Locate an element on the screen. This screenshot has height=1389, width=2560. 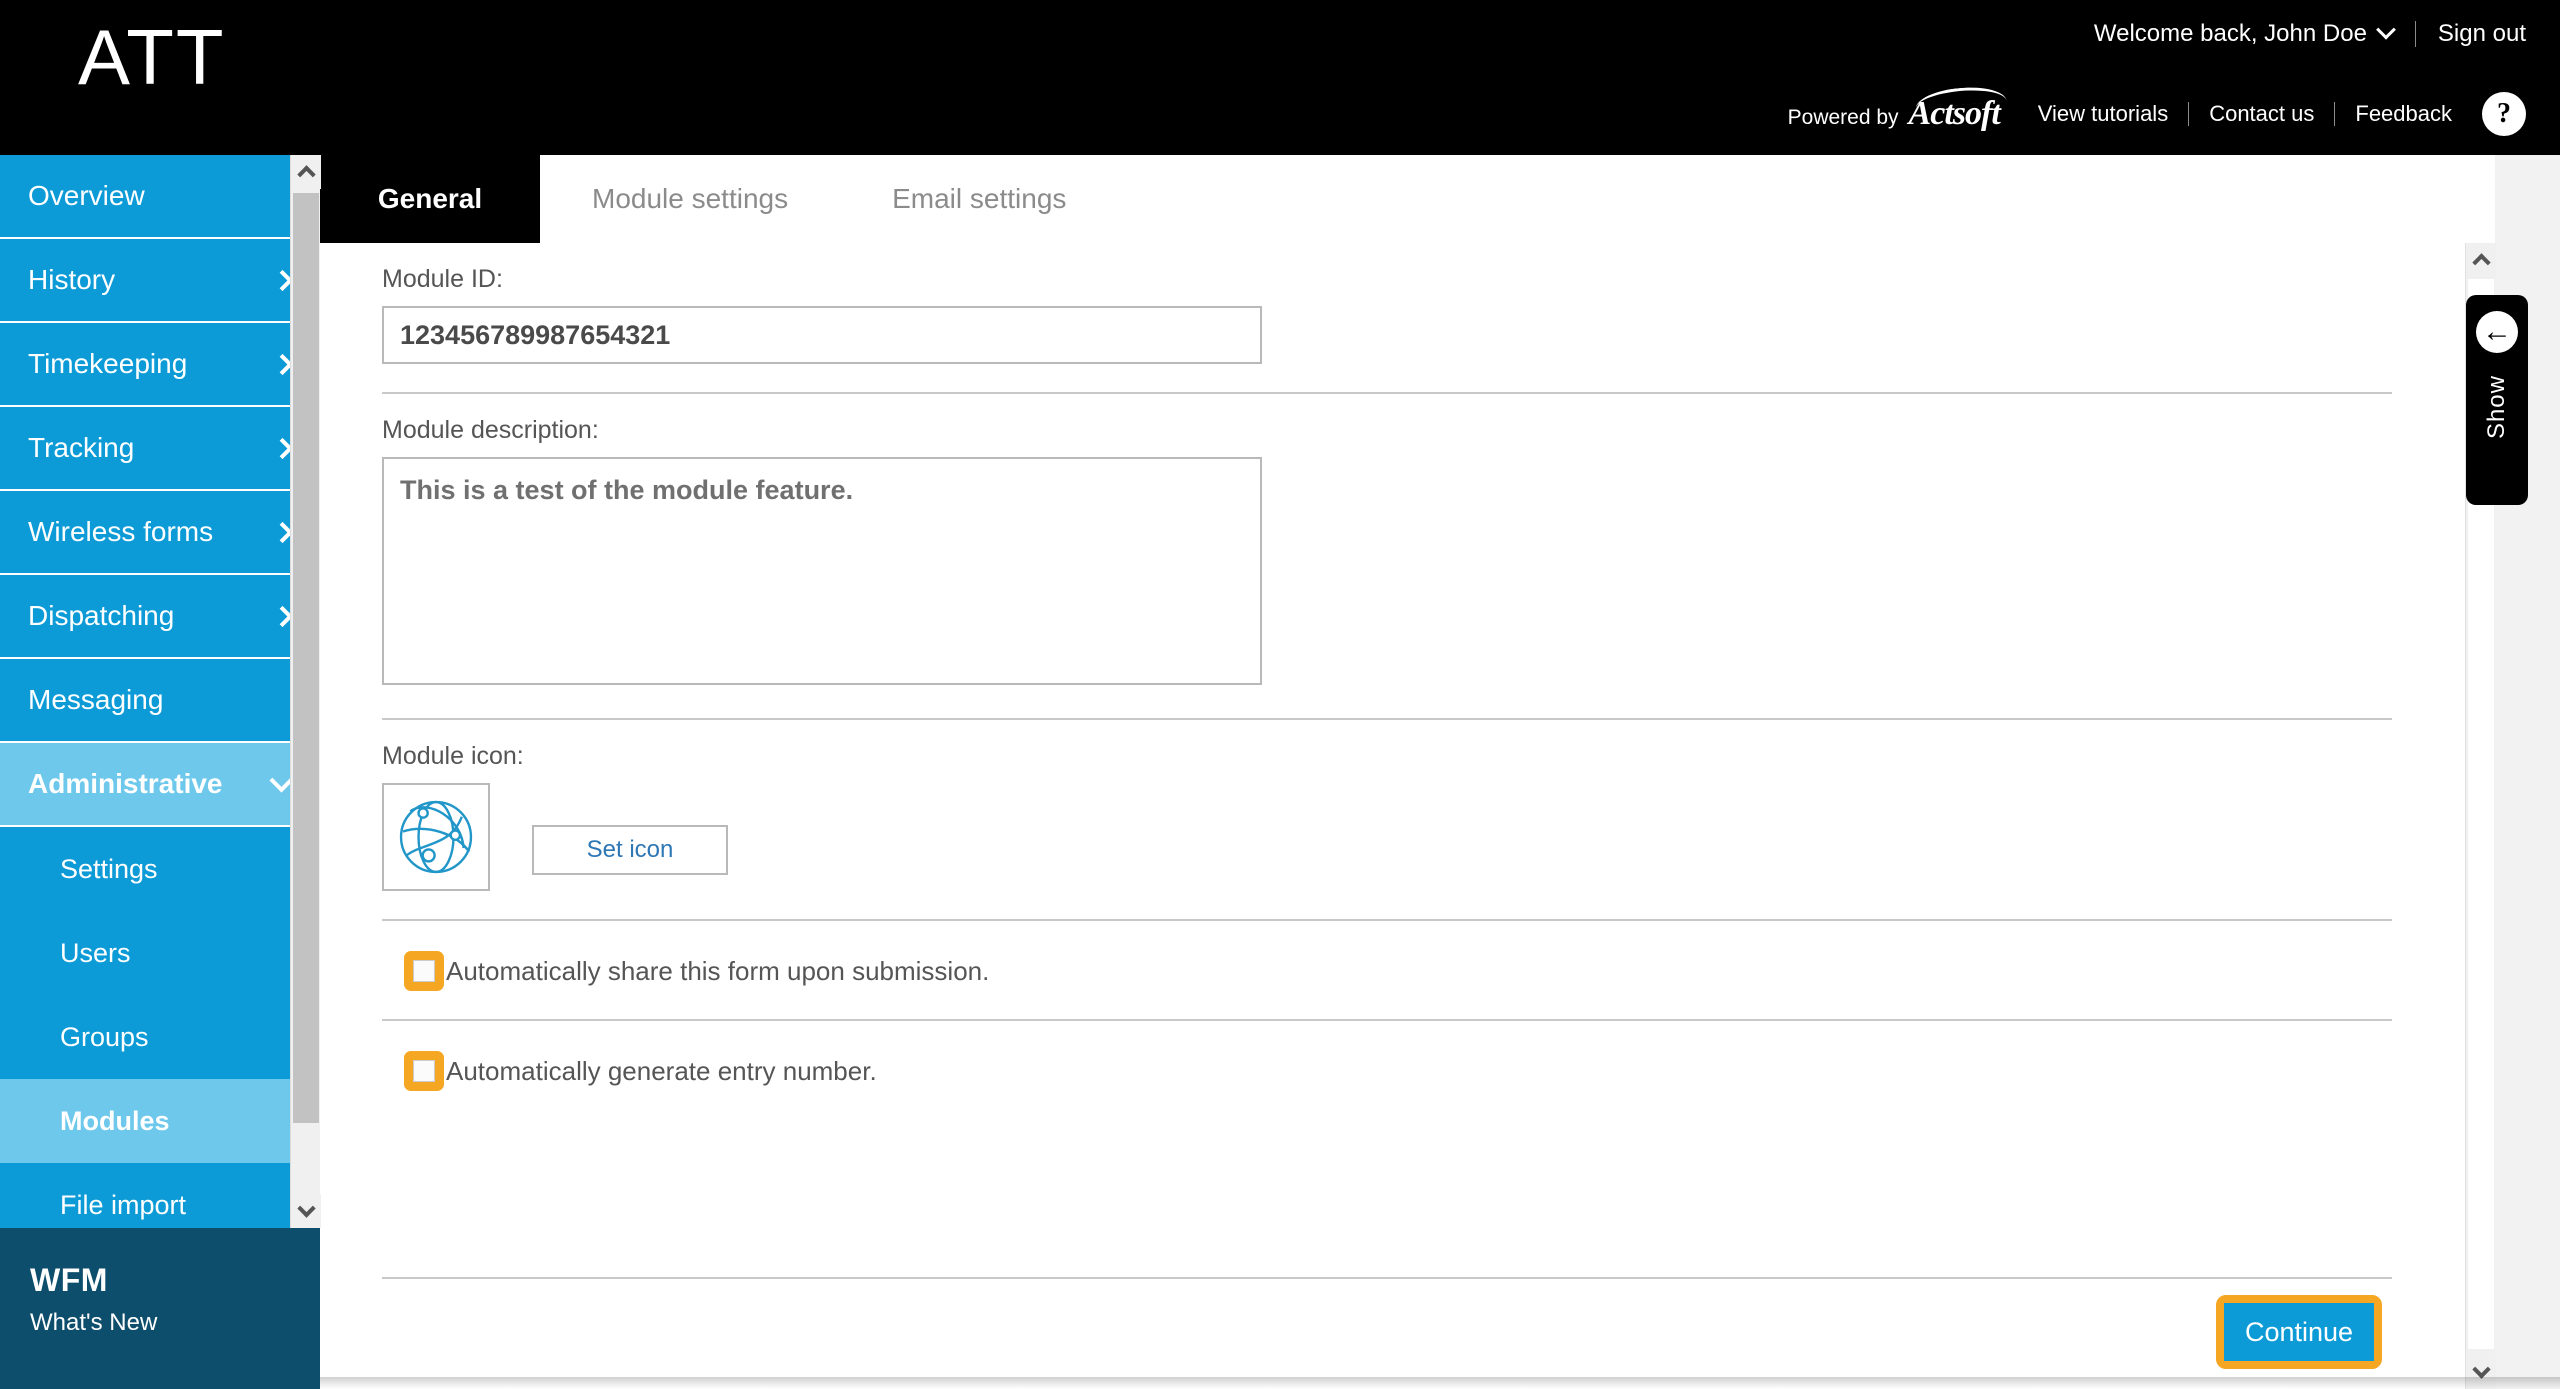
sidebar-item-administrative: Administrative is located at coordinates (160, 785).